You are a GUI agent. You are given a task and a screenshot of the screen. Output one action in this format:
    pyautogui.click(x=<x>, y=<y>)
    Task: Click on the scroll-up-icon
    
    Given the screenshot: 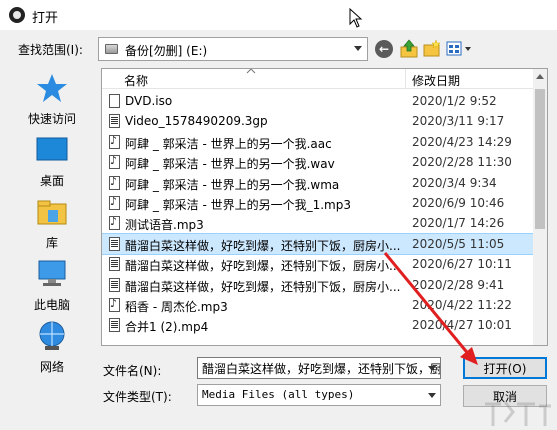 What is the action you would take?
    pyautogui.click(x=540, y=76)
    